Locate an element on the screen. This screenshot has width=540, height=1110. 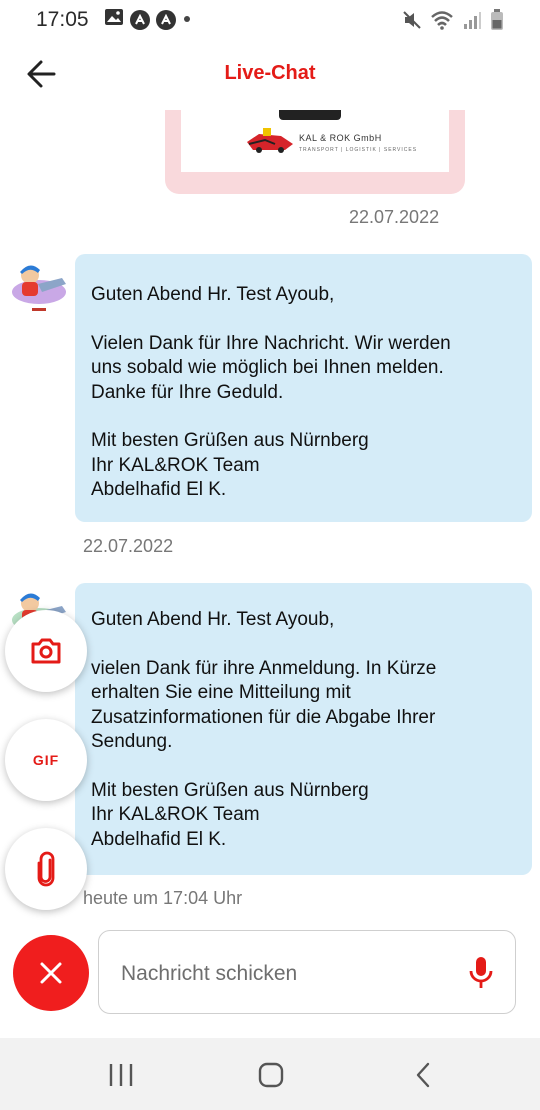
system-nav-bar is located at coordinates (270, 1074).